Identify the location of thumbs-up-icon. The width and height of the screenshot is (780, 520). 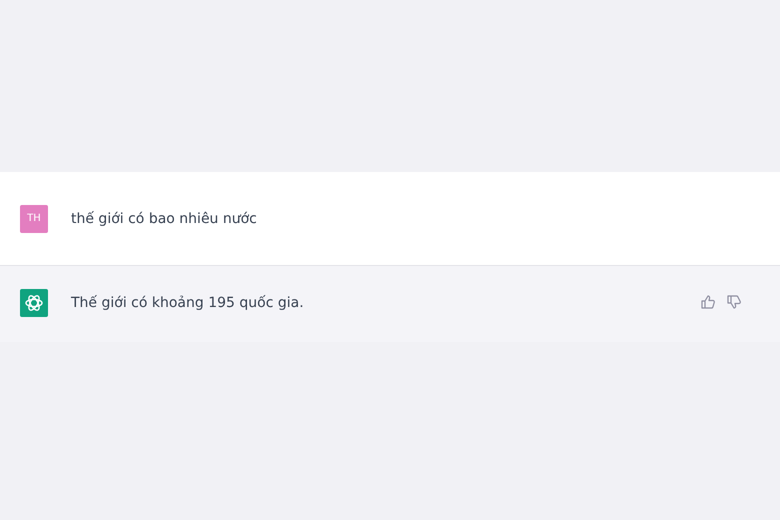
(708, 302).